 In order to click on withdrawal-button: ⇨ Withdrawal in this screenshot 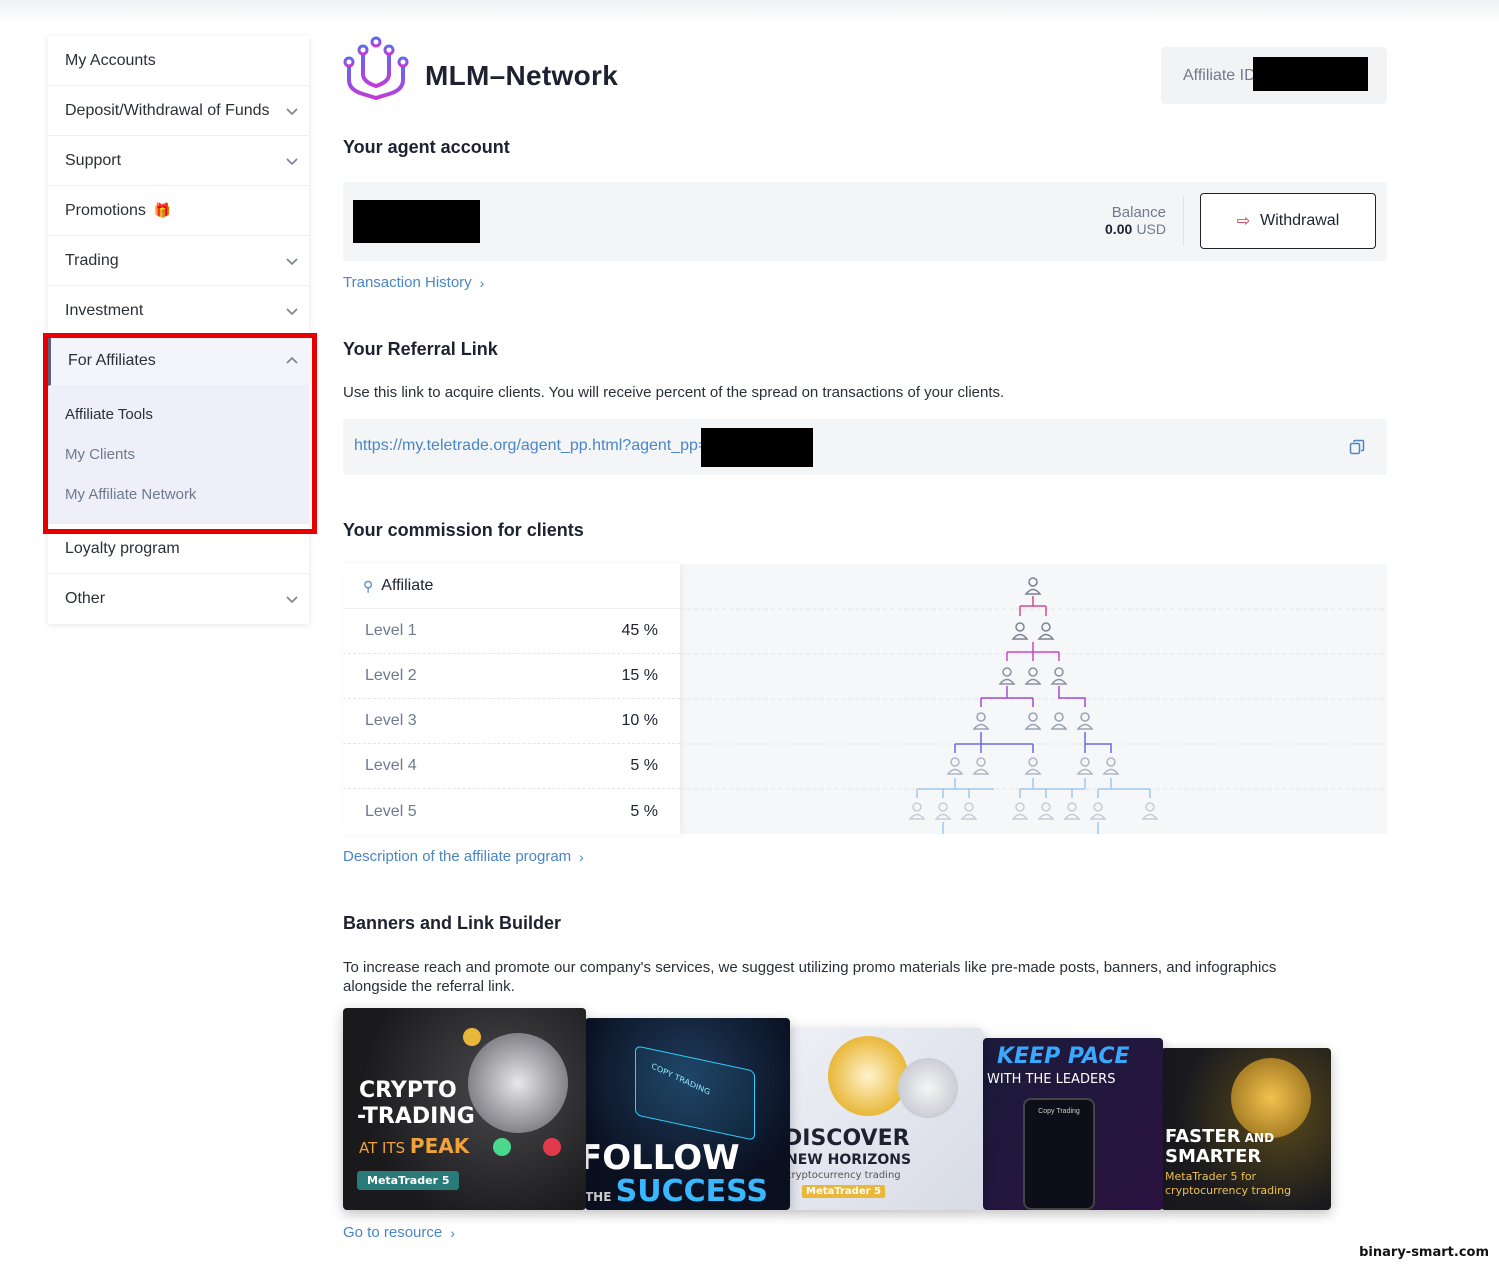, I will do `click(1288, 221)`.